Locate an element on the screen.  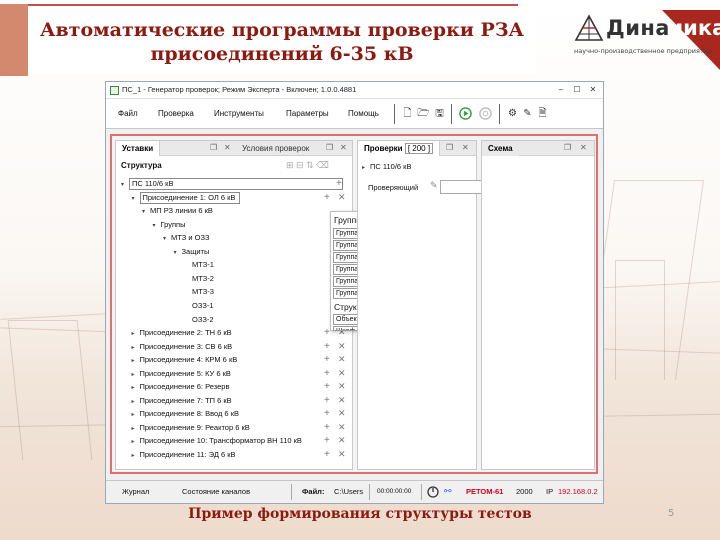
tree-node-label: Присоединение 4: КРМ 6 кВ is located at coordinates (188, 360).